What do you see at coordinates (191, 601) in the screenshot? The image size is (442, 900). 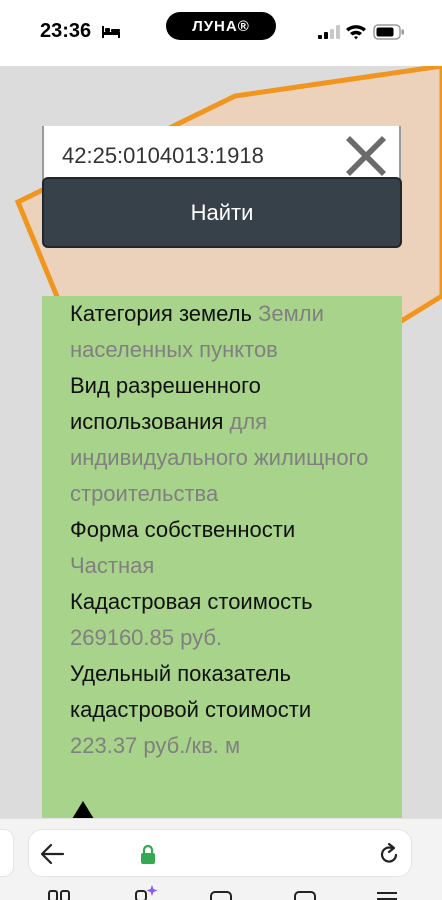 I see `info-label: Кадастровая стоимость` at bounding box center [191, 601].